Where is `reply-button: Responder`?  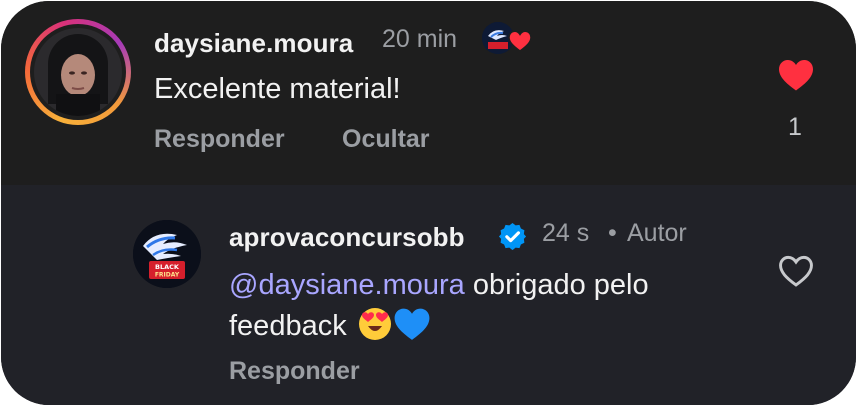
reply-button: Responder is located at coordinates (219, 139).